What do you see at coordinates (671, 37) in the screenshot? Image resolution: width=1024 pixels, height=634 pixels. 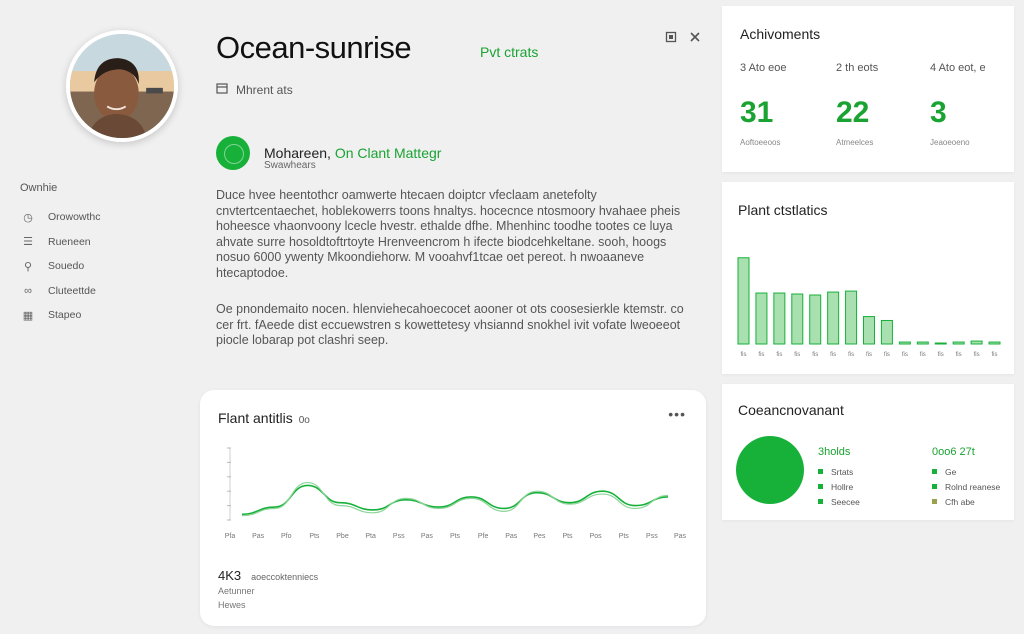 I see `restore-icon` at bounding box center [671, 37].